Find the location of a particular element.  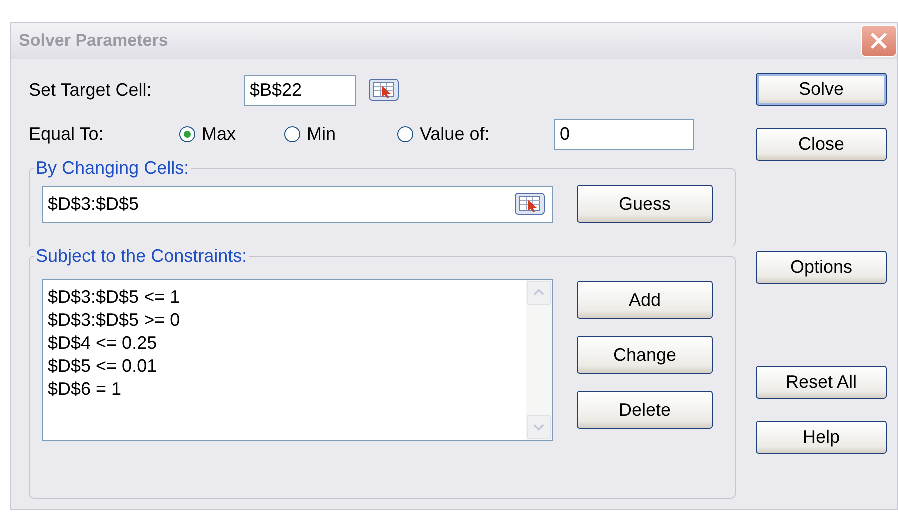

dialog-button: Add is located at coordinates (645, 300).